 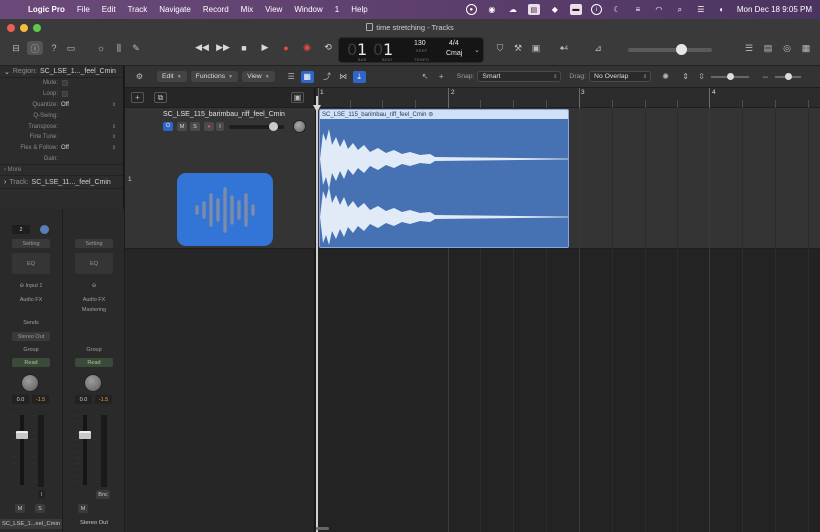 I want to click on quick-help-icon: ?, so click(x=54, y=48).